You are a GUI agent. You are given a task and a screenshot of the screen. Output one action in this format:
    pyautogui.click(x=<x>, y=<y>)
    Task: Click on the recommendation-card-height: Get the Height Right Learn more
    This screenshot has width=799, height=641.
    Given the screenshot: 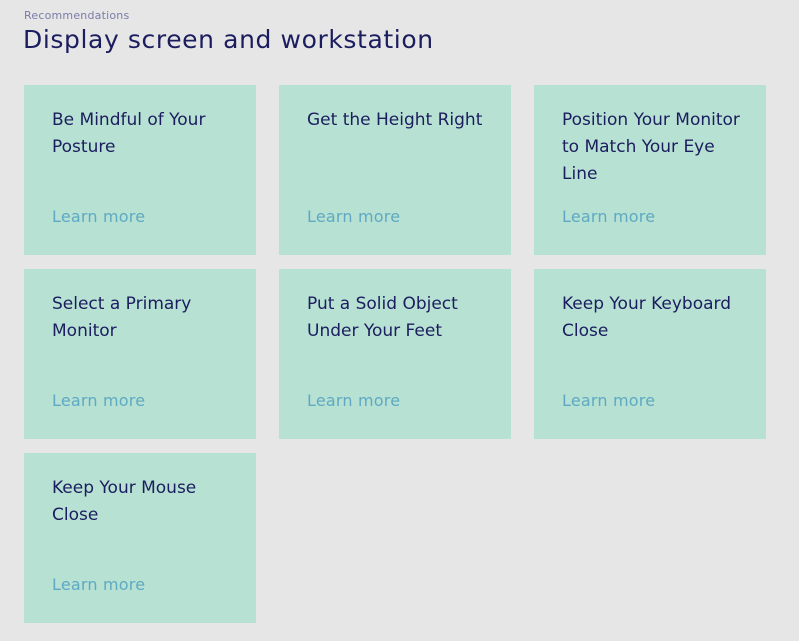 What is the action you would take?
    pyautogui.click(x=395, y=170)
    